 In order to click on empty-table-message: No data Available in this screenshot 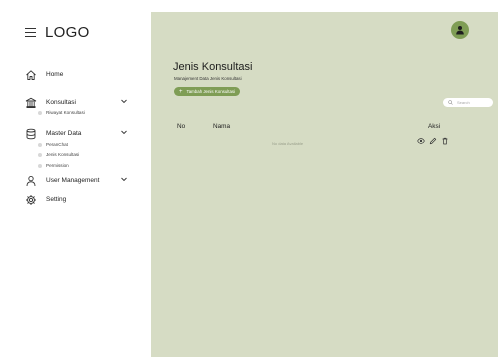, I will do `click(288, 143)`.